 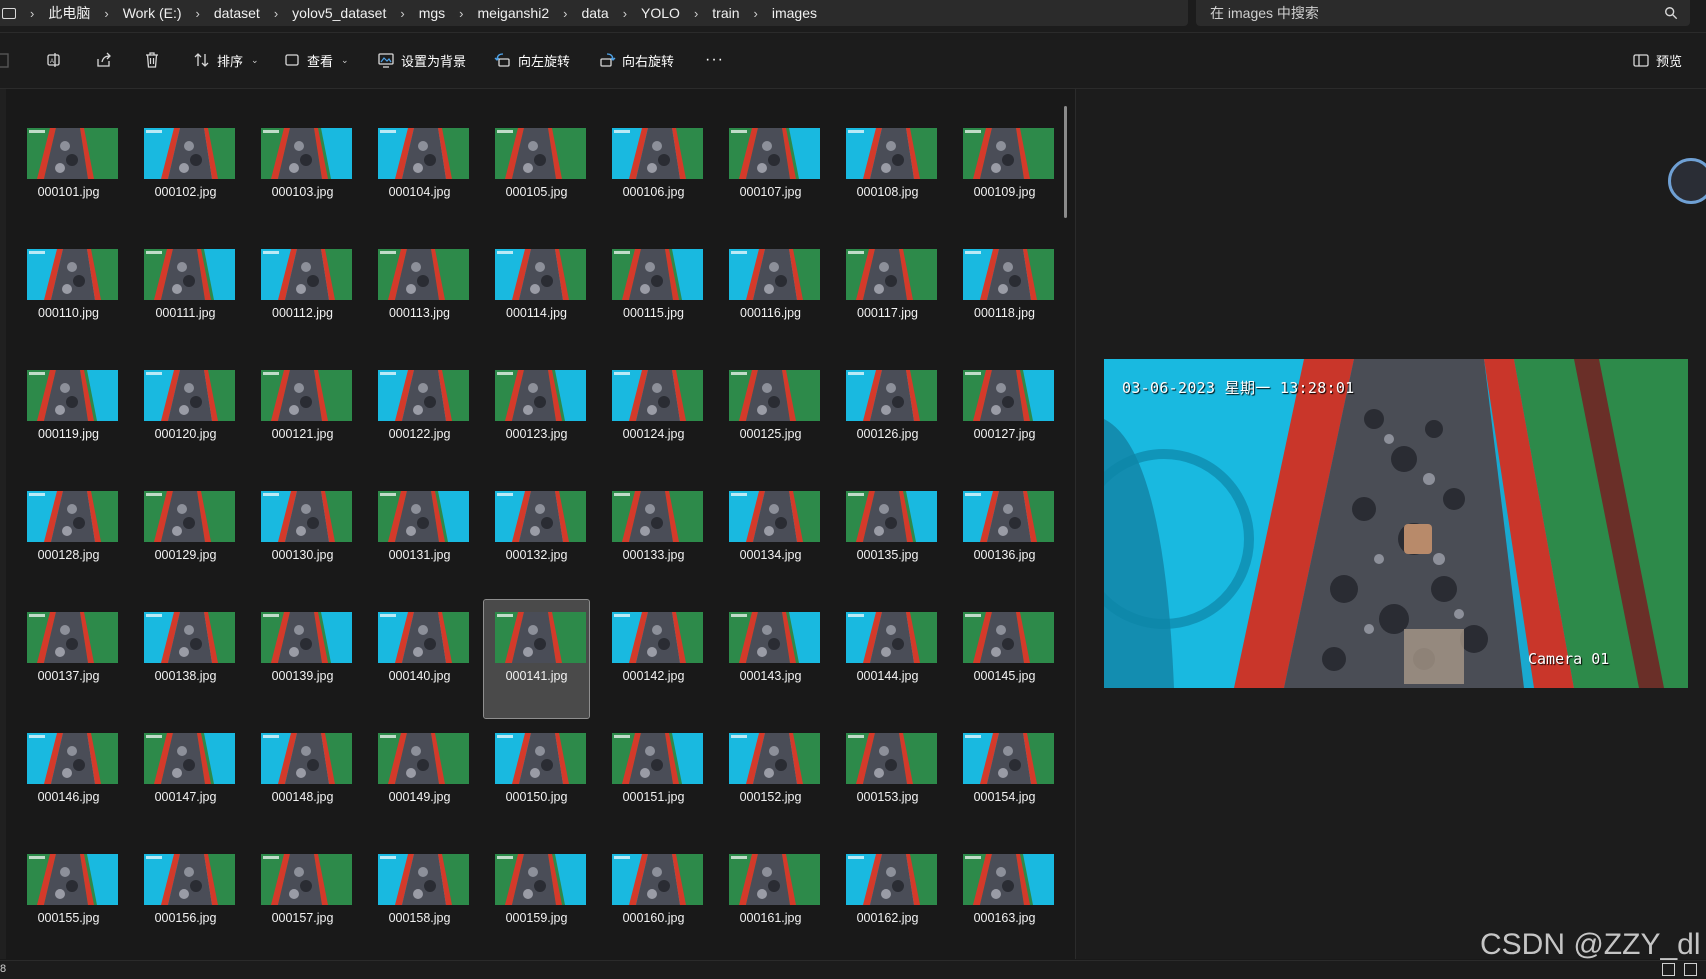 I want to click on file-tile: 000111.jpg, so click(x=185, y=296).